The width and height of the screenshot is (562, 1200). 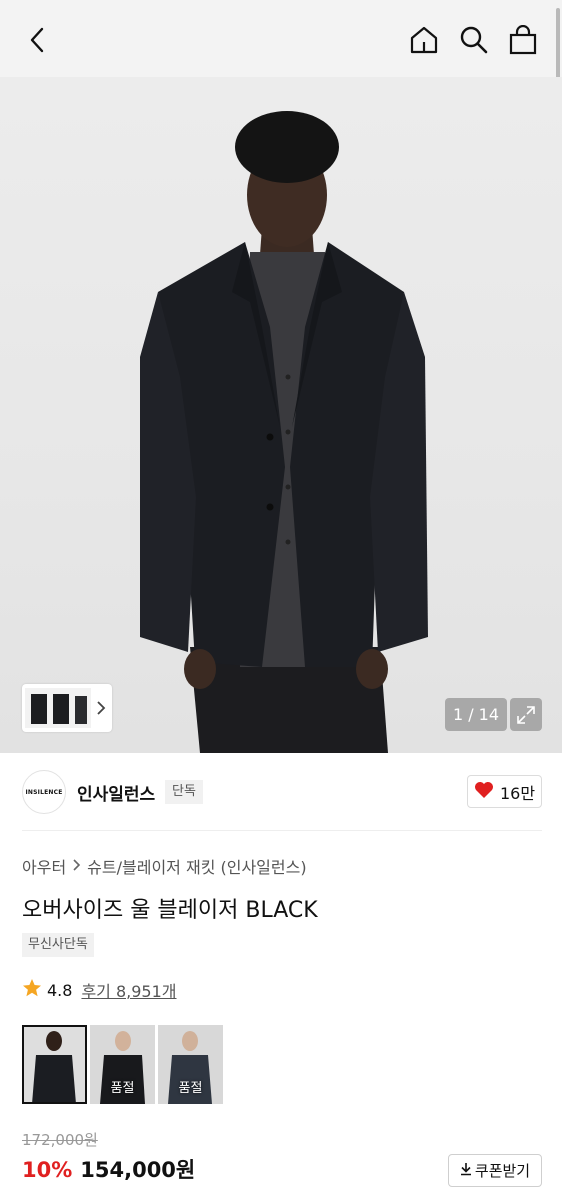 I want to click on color-options: 품절 품절, so click(x=122, y=1064).